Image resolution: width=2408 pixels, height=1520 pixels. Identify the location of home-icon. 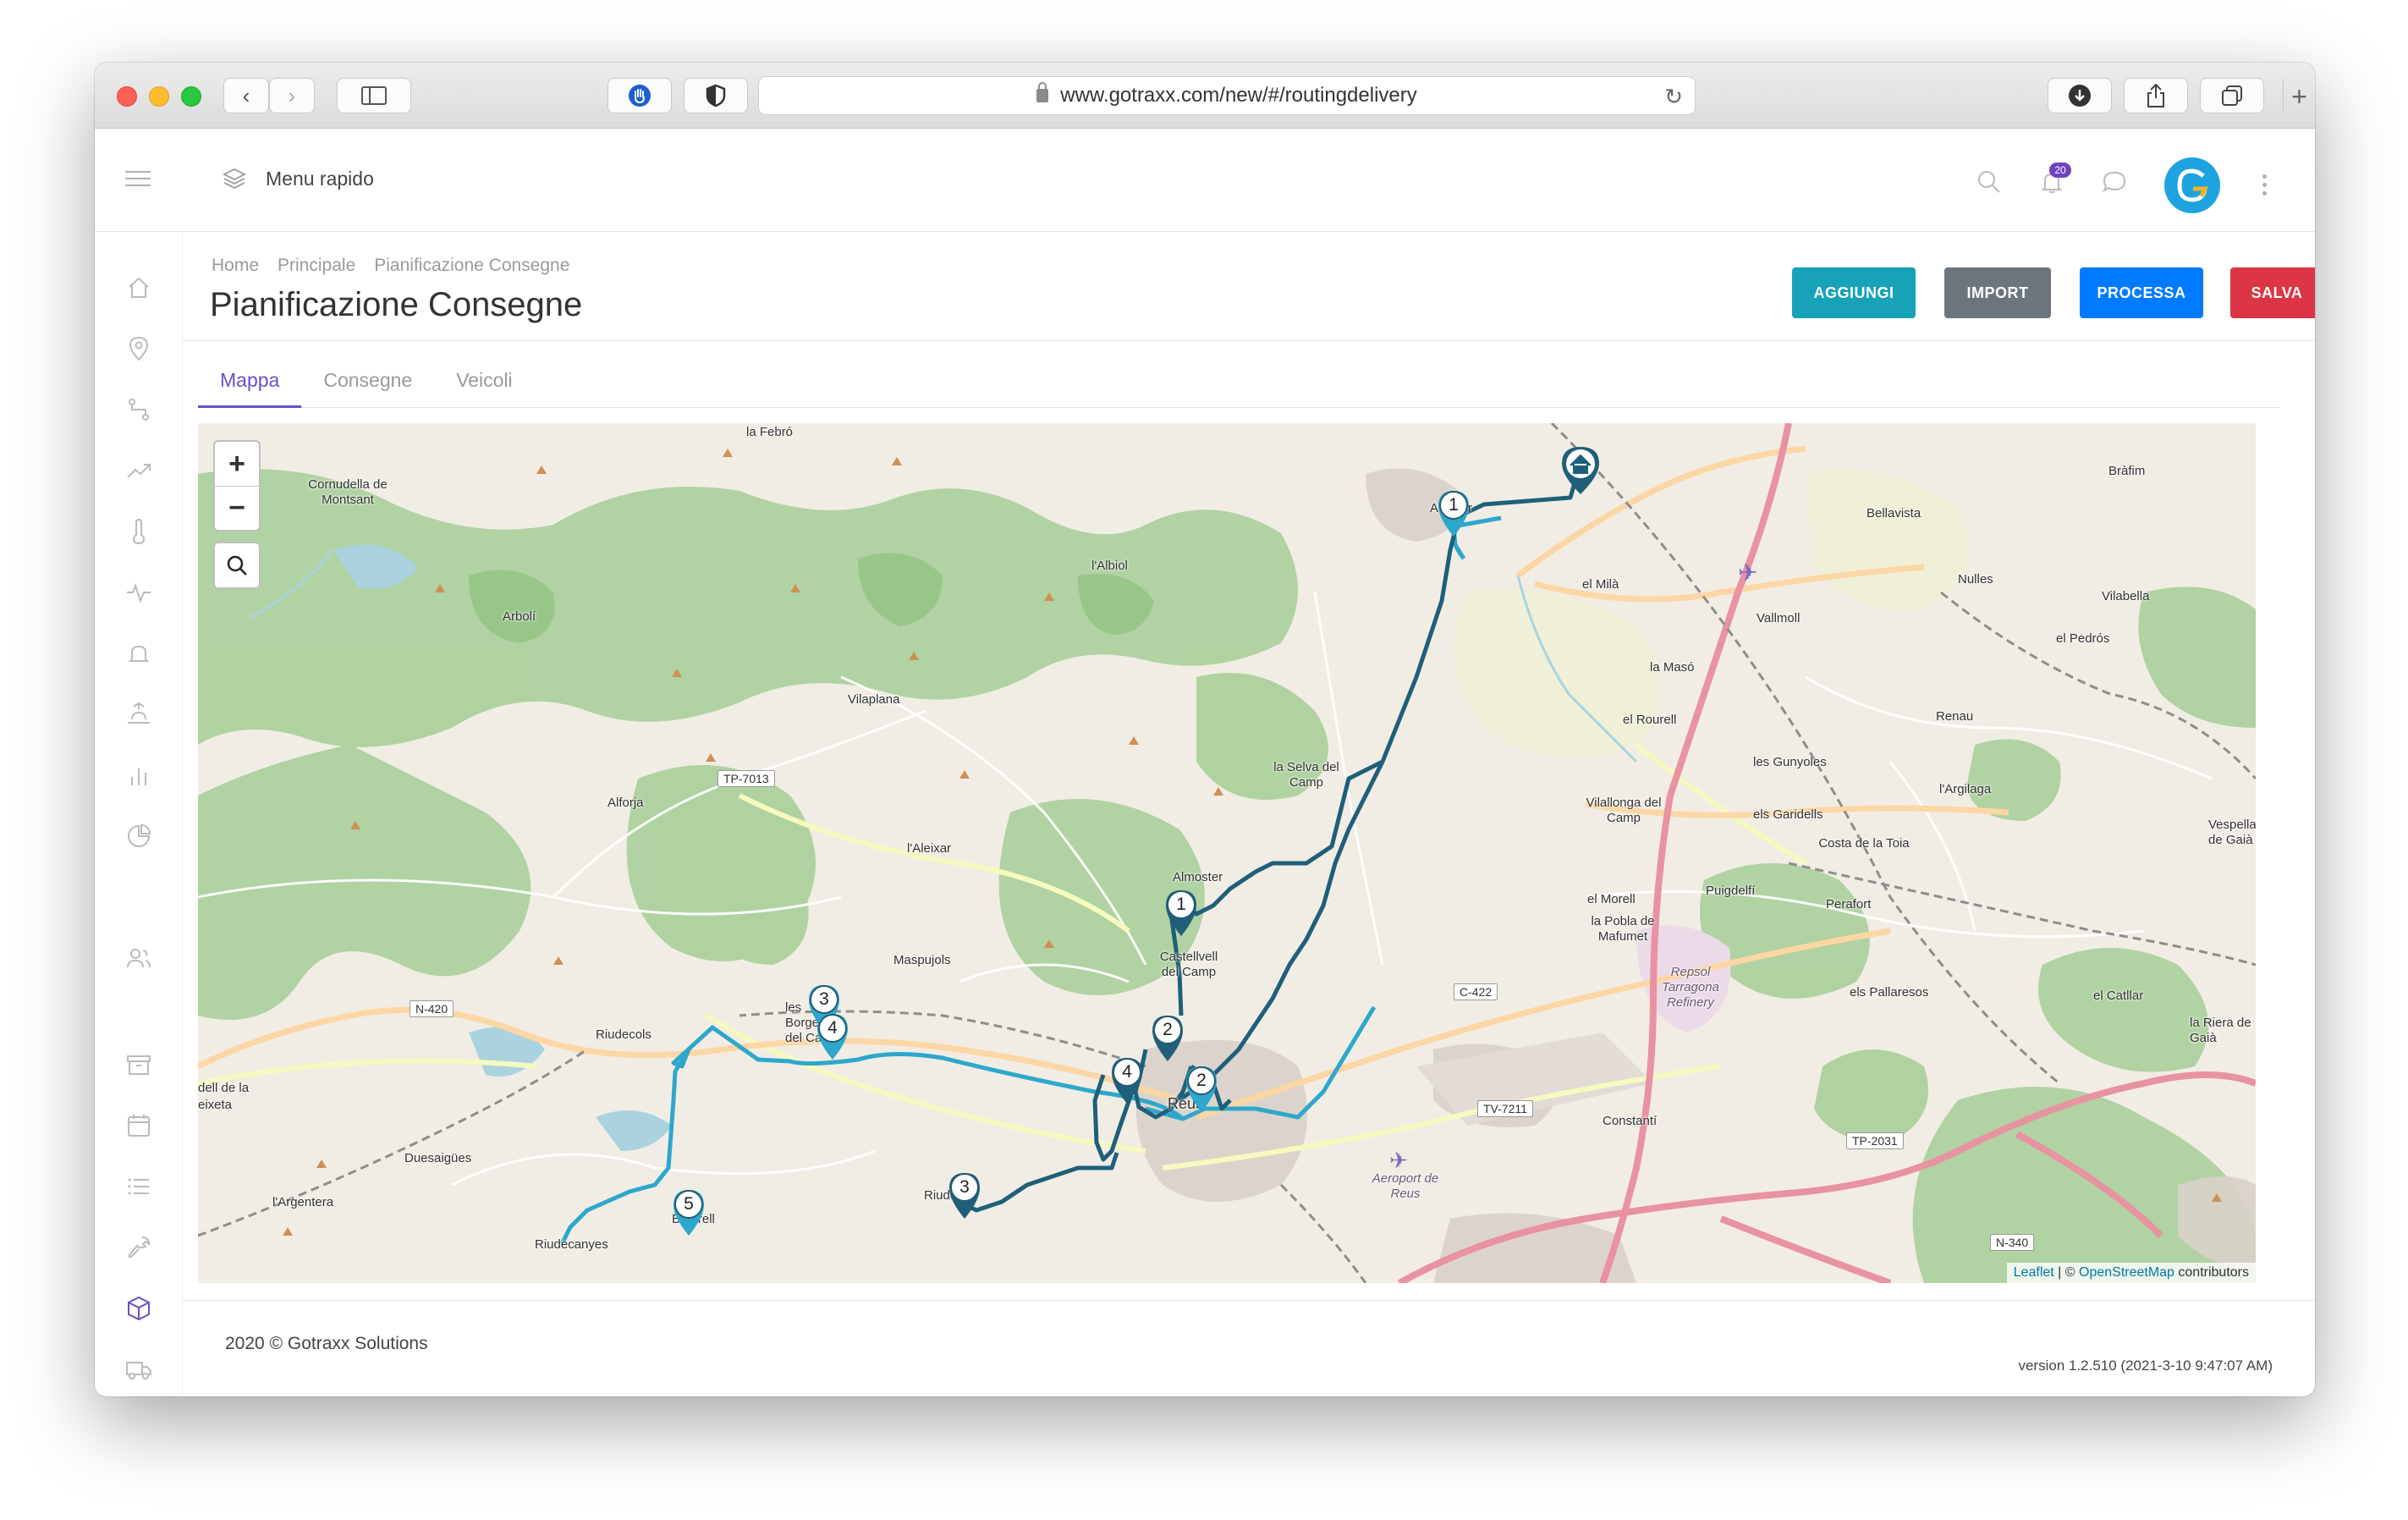
(138, 287).